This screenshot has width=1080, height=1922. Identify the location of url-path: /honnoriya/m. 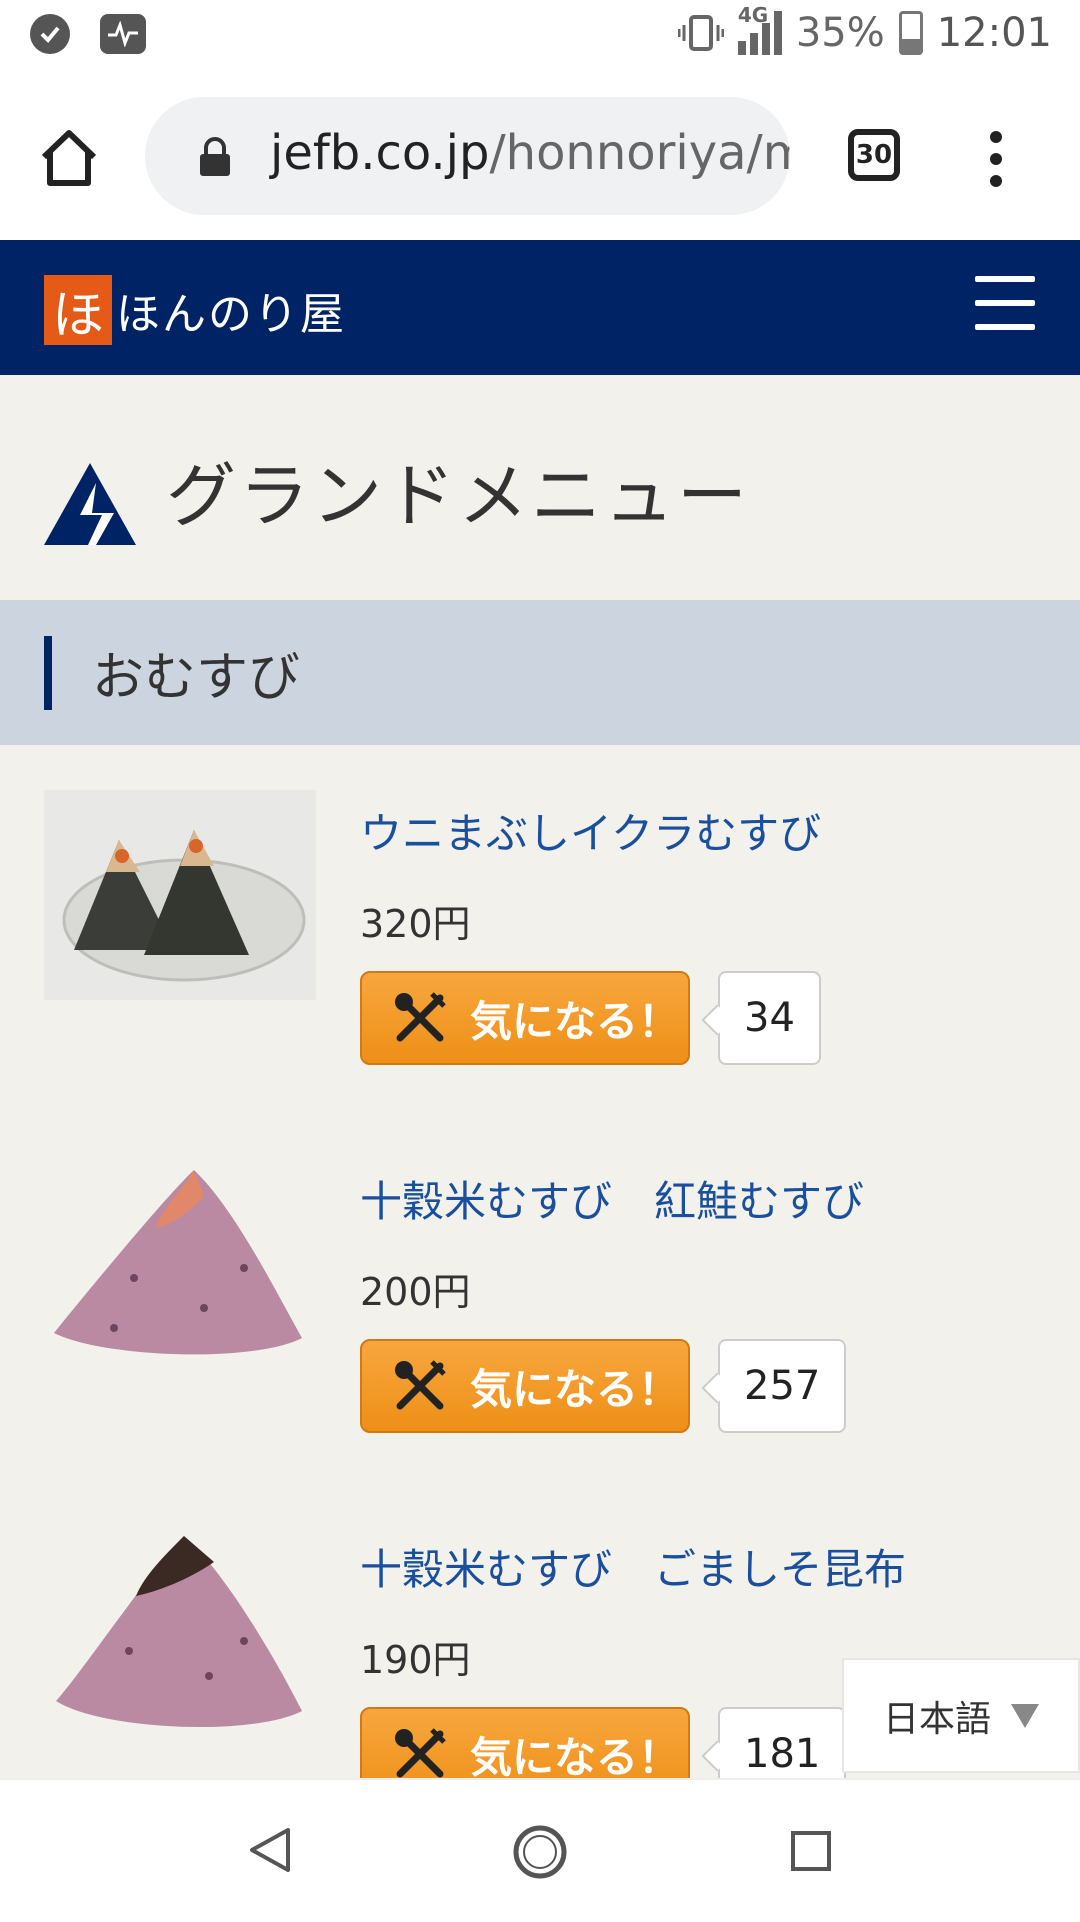
(639, 153).